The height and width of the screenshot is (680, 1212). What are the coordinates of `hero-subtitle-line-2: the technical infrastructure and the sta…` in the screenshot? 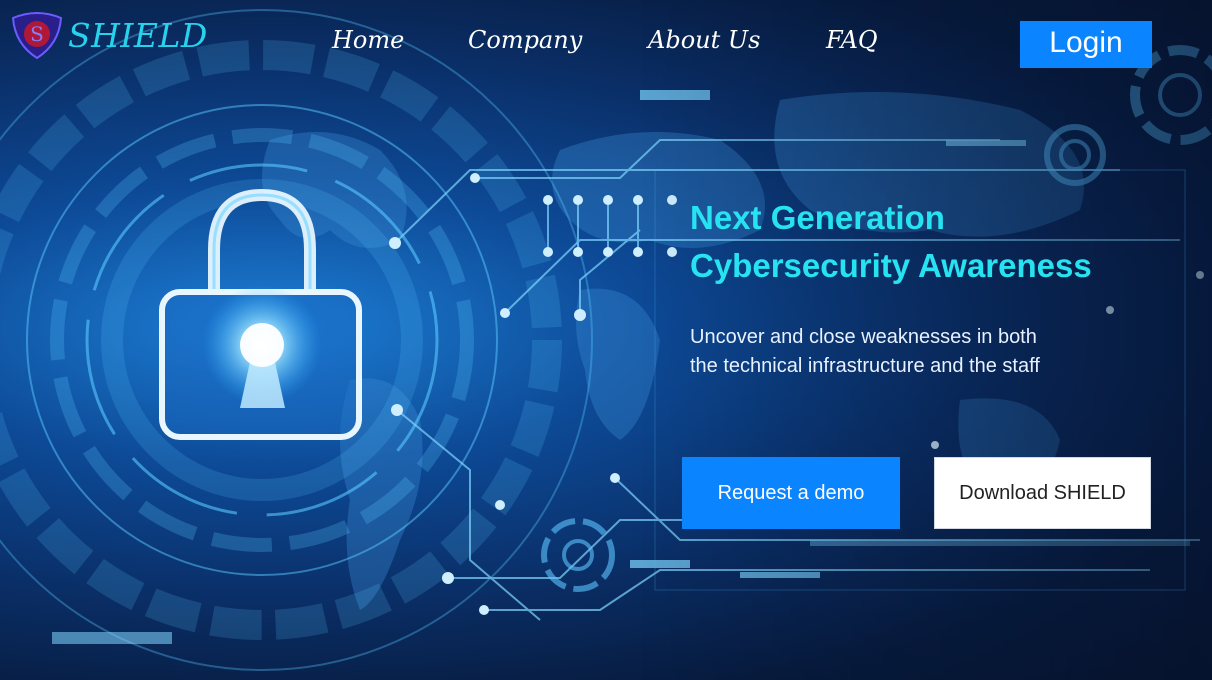 It's located at (865, 366).